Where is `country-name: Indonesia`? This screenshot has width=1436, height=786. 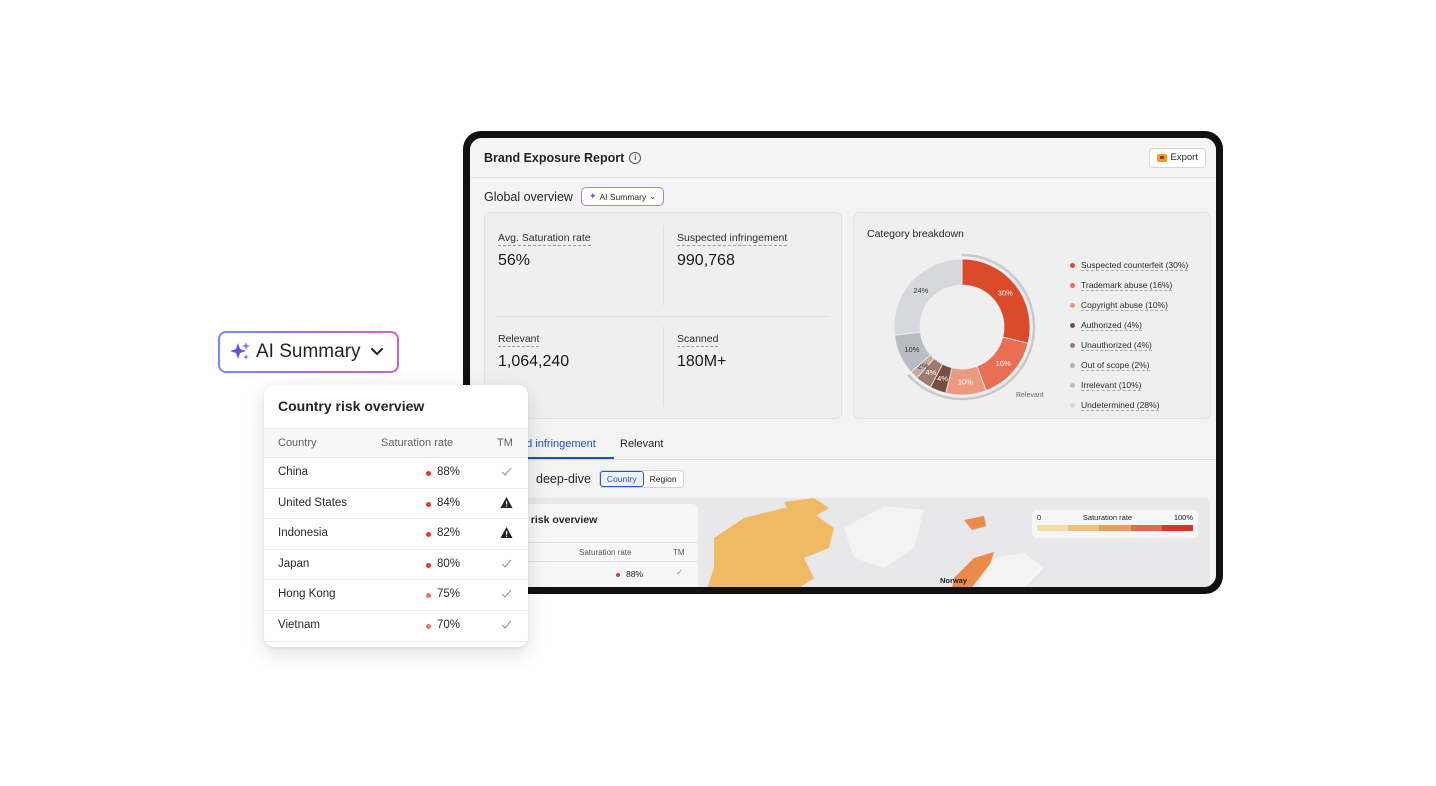
country-name: Indonesia is located at coordinates (303, 533).